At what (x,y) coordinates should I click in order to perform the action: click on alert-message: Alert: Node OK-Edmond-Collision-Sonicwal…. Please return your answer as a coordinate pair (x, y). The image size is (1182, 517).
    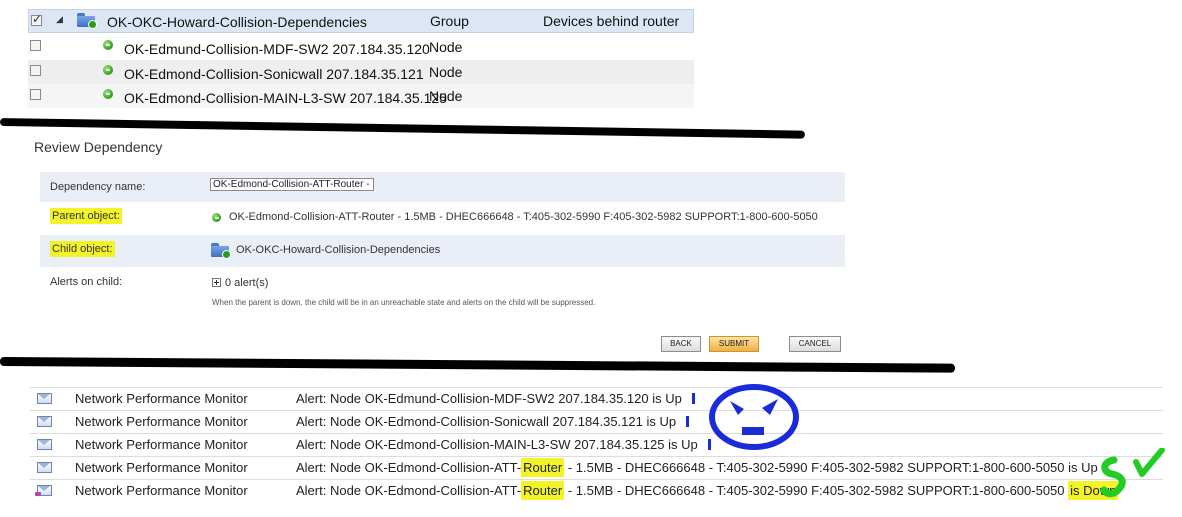
    Looking at the image, I should click on (493, 421).